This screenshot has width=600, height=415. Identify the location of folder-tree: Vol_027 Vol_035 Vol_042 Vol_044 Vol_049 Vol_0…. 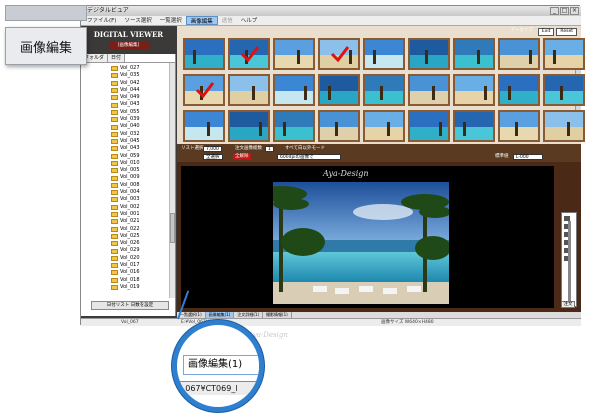
(128, 180).